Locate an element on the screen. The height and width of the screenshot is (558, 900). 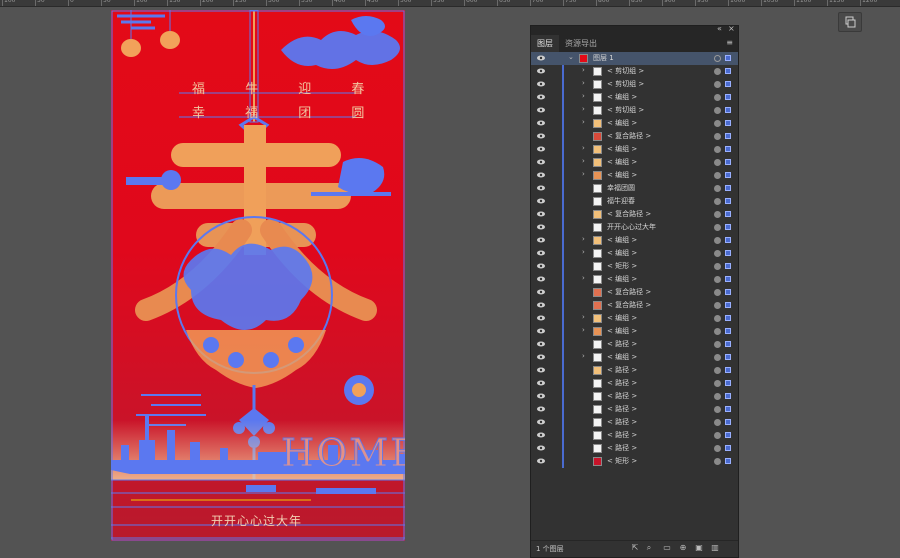
arrange-documents-button is located at coordinates (850, 22).